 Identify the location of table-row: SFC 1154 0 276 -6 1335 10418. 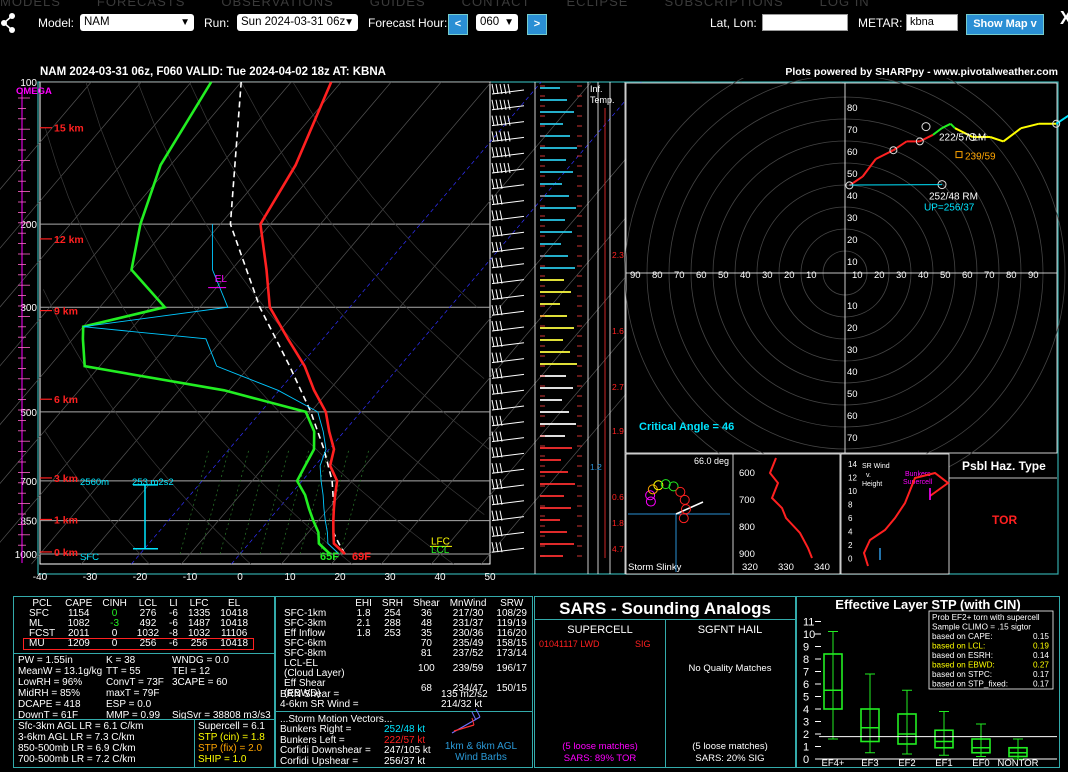
(138, 614).